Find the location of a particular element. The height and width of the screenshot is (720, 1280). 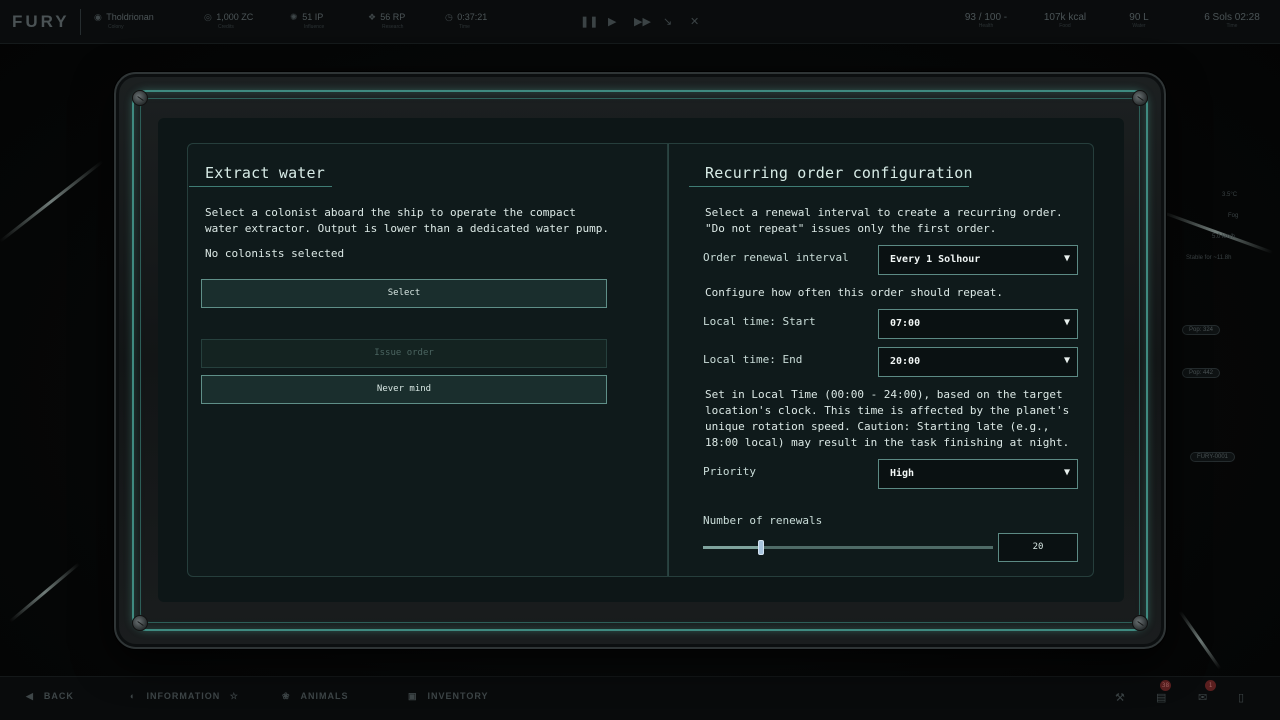

inventory-label: INVENTORY is located at coordinates (458, 696).